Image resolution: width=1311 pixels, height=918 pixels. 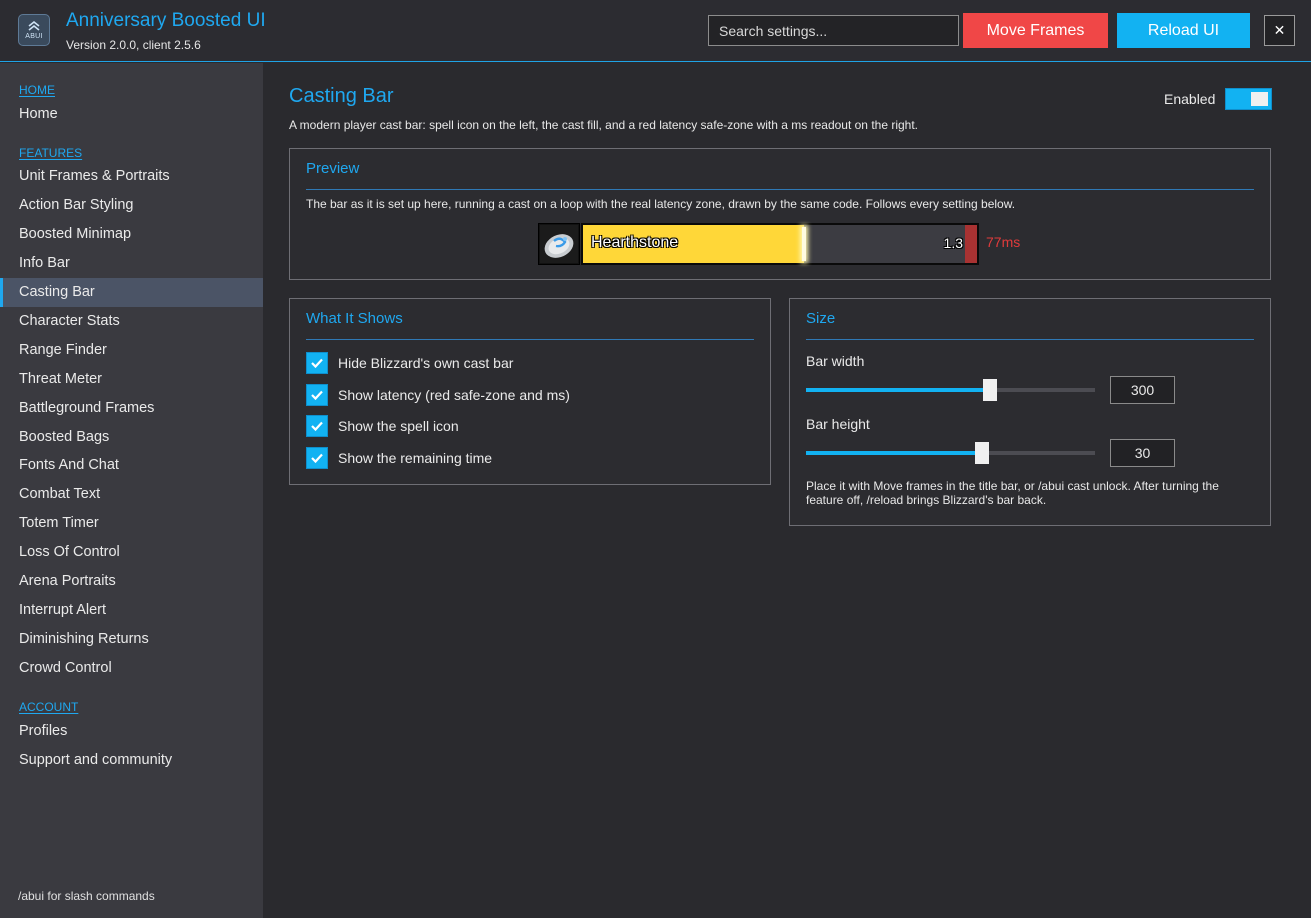 What do you see at coordinates (1259, 99) in the screenshot?
I see `toggle-knob` at bounding box center [1259, 99].